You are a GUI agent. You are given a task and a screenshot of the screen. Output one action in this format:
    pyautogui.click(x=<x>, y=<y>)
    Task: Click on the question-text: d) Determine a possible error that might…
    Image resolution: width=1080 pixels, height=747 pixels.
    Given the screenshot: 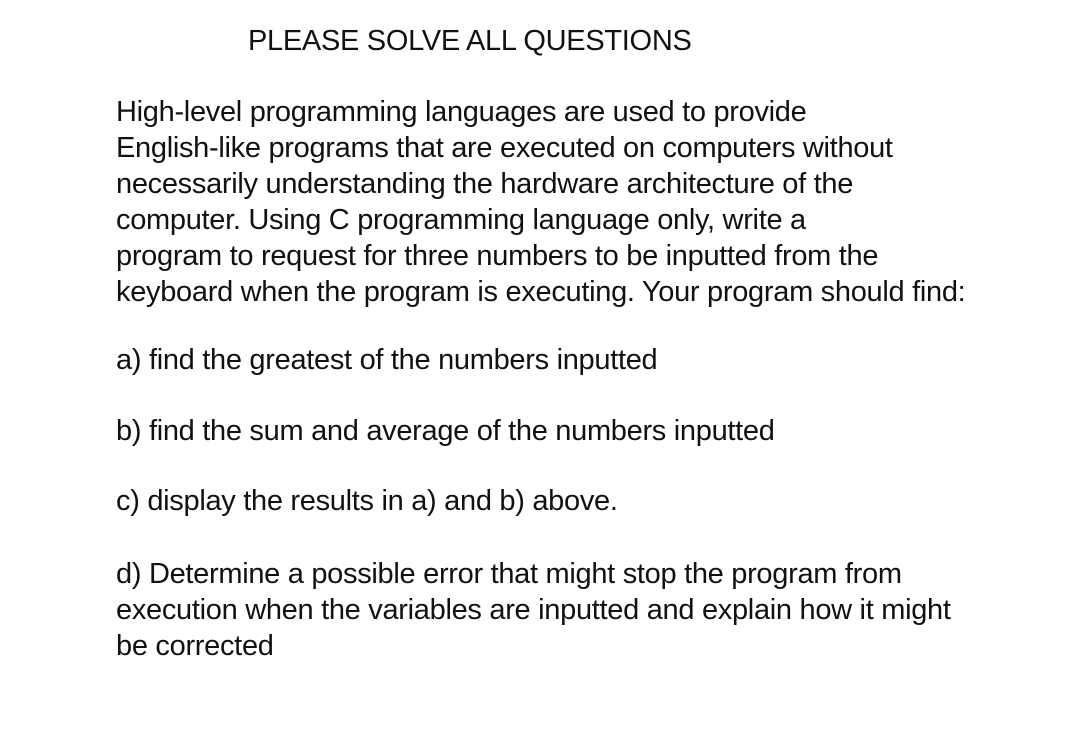 What is the action you would take?
    pyautogui.click(x=509, y=574)
    